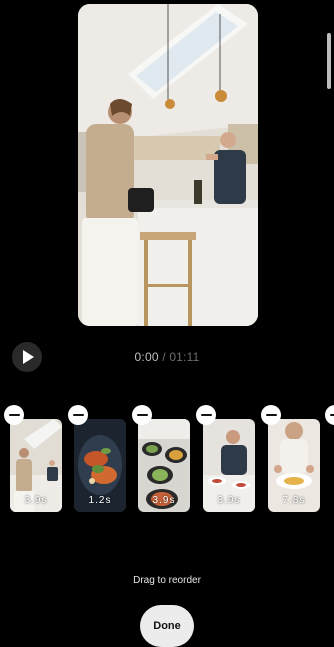 Image resolution: width=334 pixels, height=647 pixels. What do you see at coordinates (100, 500) in the screenshot?
I see `clip-duration: 1.2s` at bounding box center [100, 500].